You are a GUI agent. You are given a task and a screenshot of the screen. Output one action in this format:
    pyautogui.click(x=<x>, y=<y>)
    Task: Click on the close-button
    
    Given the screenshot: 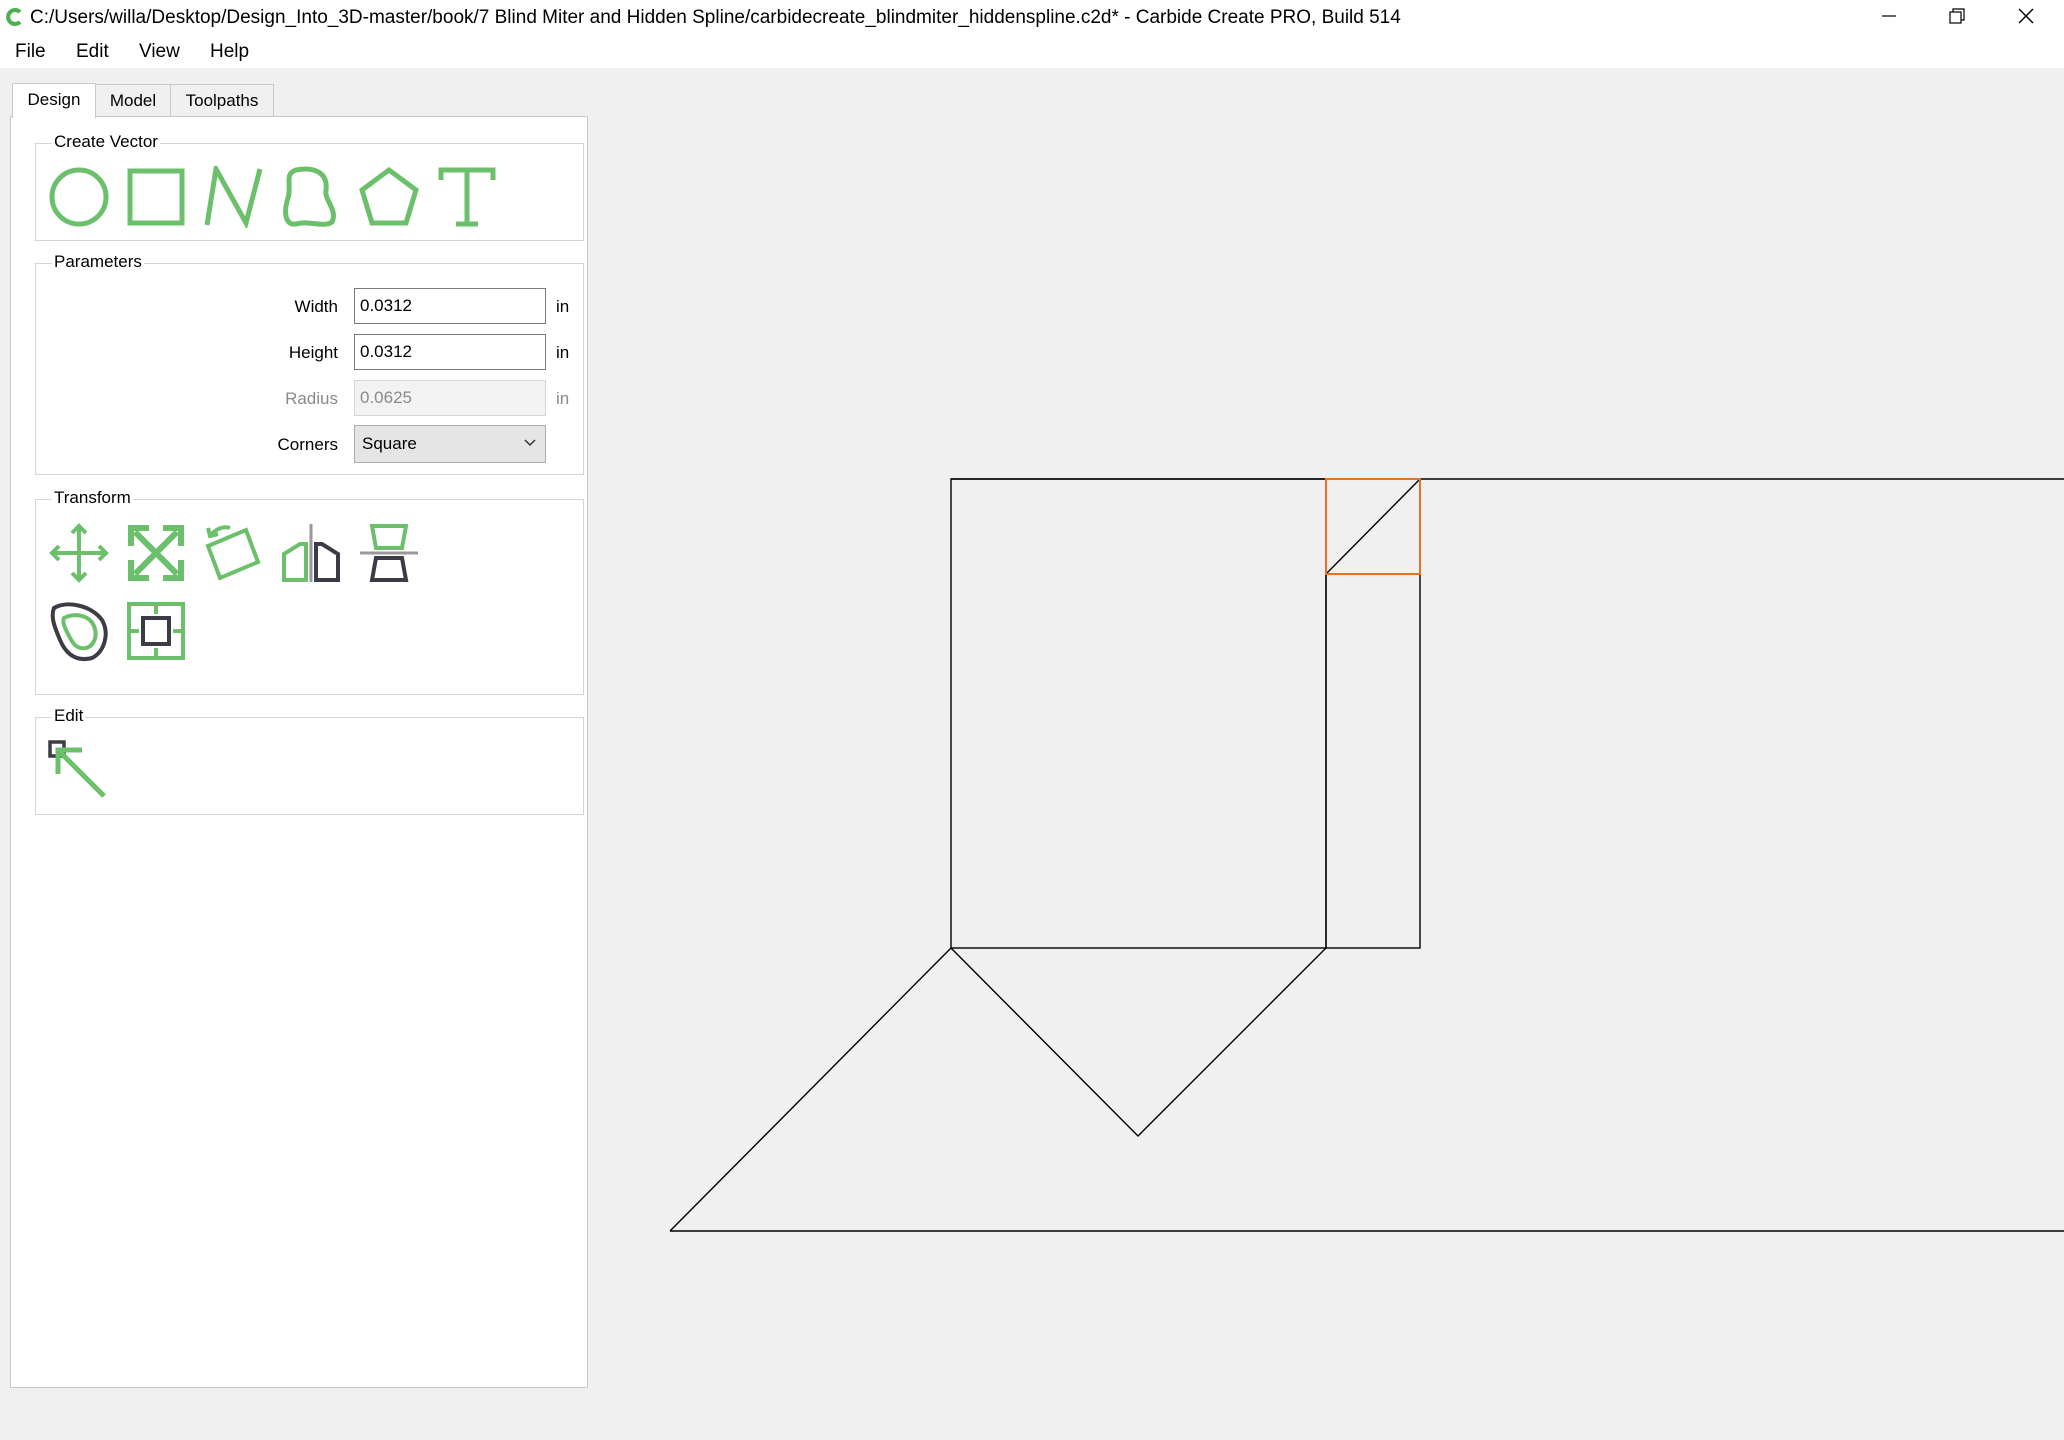 What is the action you would take?
    pyautogui.click(x=2026, y=17)
    